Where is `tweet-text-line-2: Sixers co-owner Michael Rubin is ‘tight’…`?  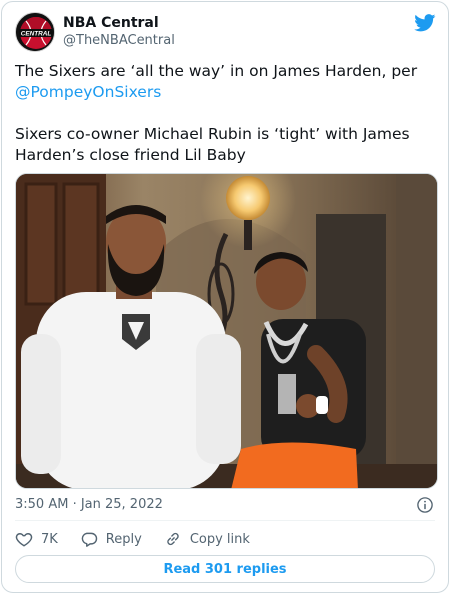
tweet-text-line-2: Sixers co-owner Michael Rubin is ‘tight’… is located at coordinates (212, 144).